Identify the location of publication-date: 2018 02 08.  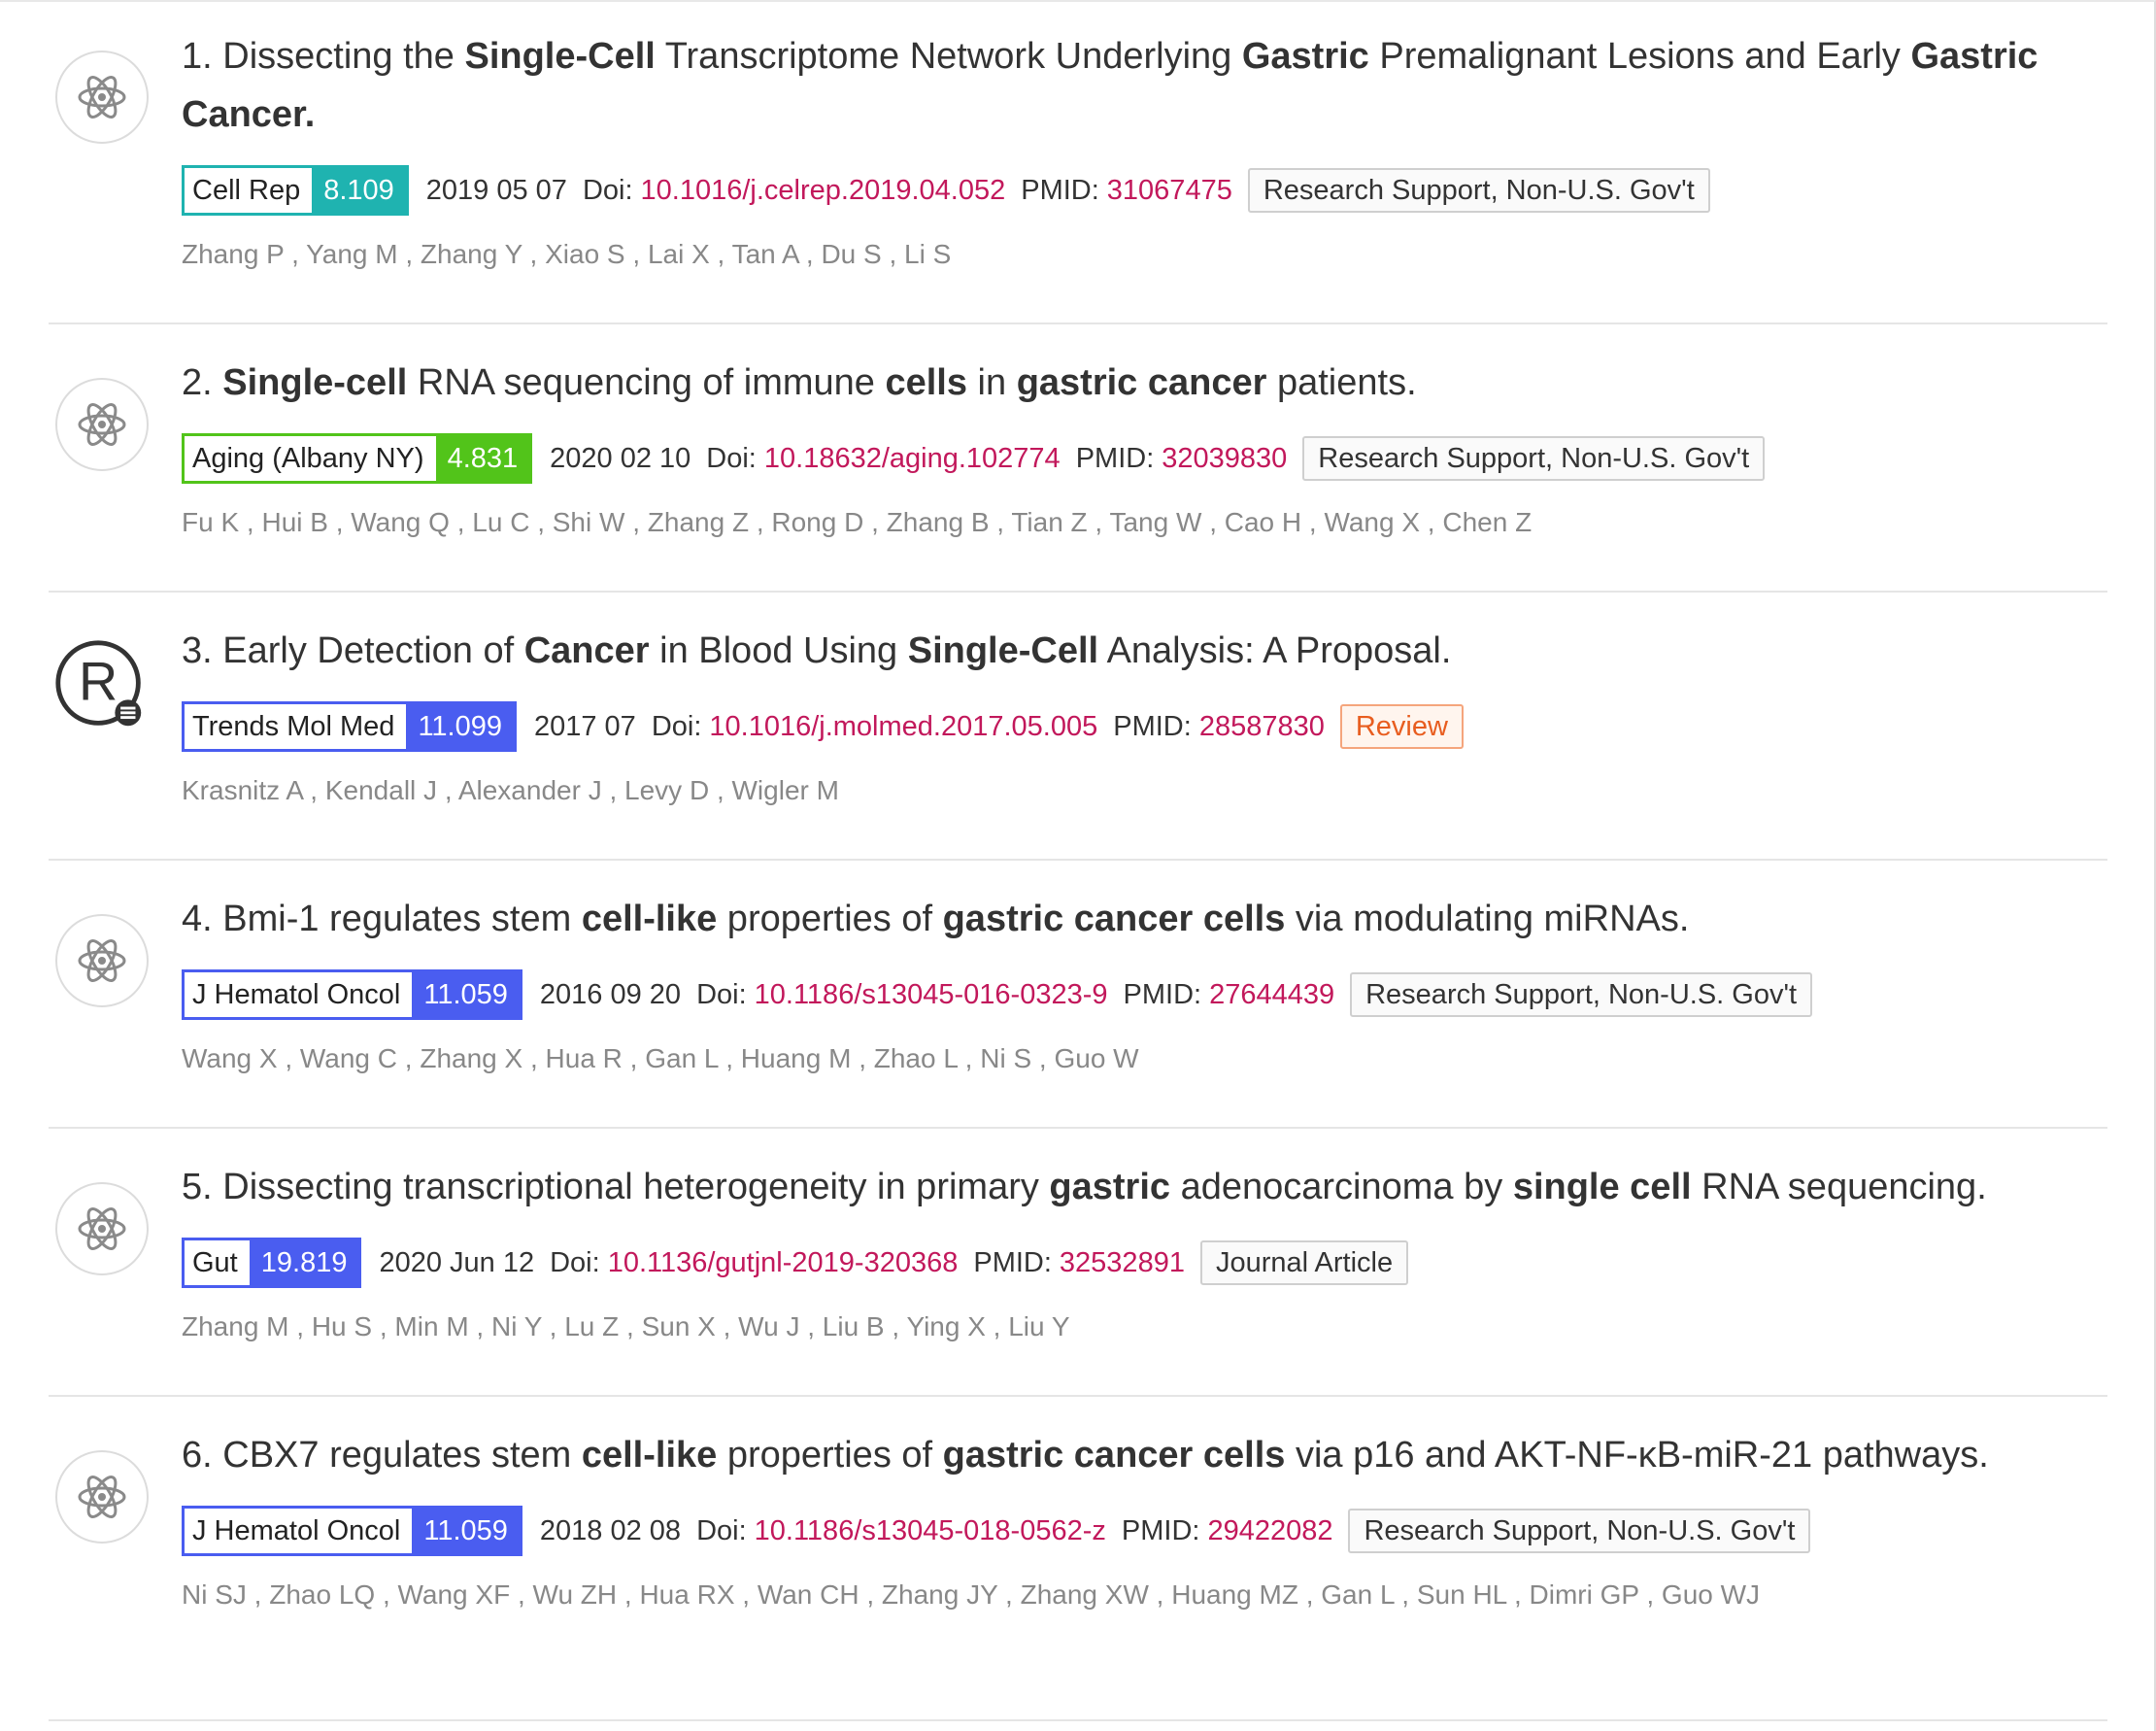
(611, 1530).